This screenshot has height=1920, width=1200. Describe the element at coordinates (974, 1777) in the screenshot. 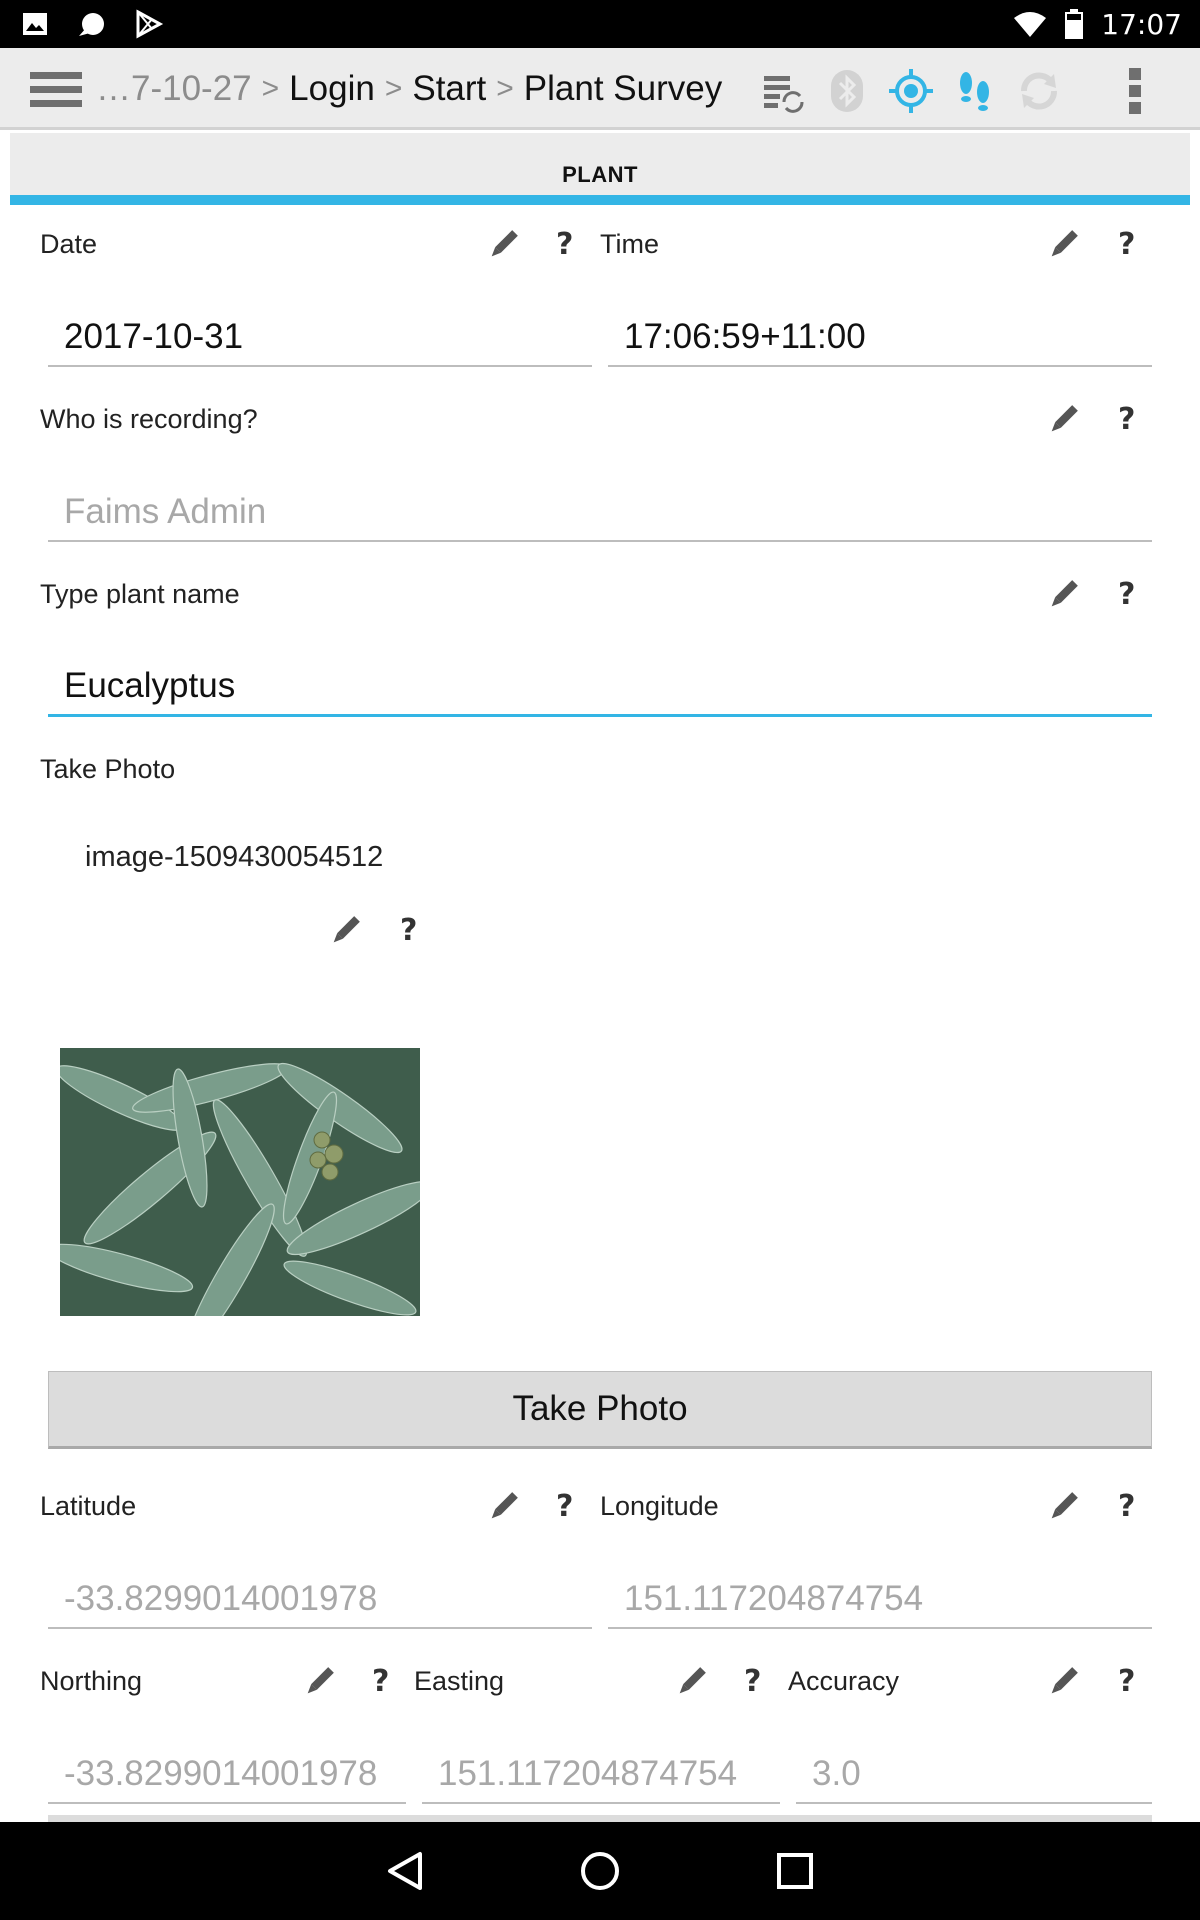

I see `accuracy-field: 3.0` at that location.